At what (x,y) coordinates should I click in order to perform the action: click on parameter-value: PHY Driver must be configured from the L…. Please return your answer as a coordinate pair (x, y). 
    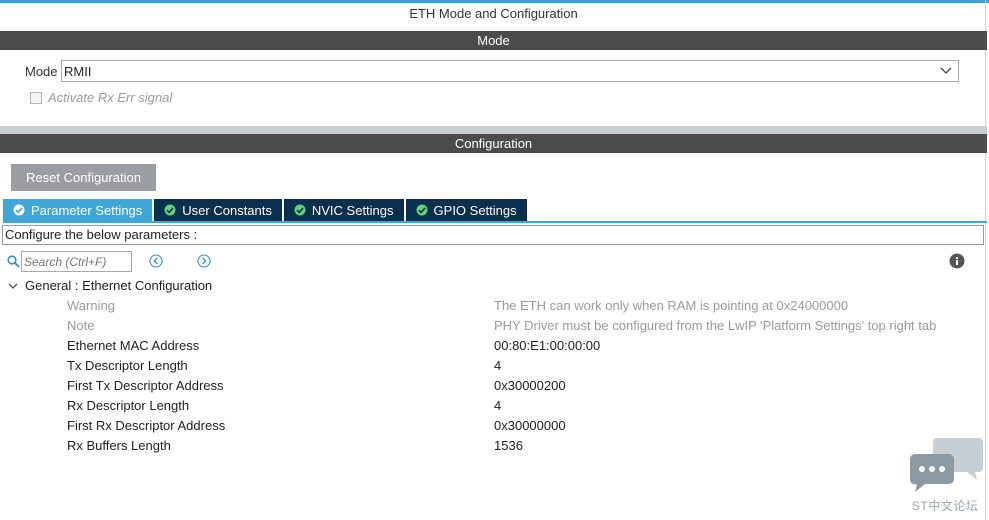
    Looking at the image, I should click on (715, 325).